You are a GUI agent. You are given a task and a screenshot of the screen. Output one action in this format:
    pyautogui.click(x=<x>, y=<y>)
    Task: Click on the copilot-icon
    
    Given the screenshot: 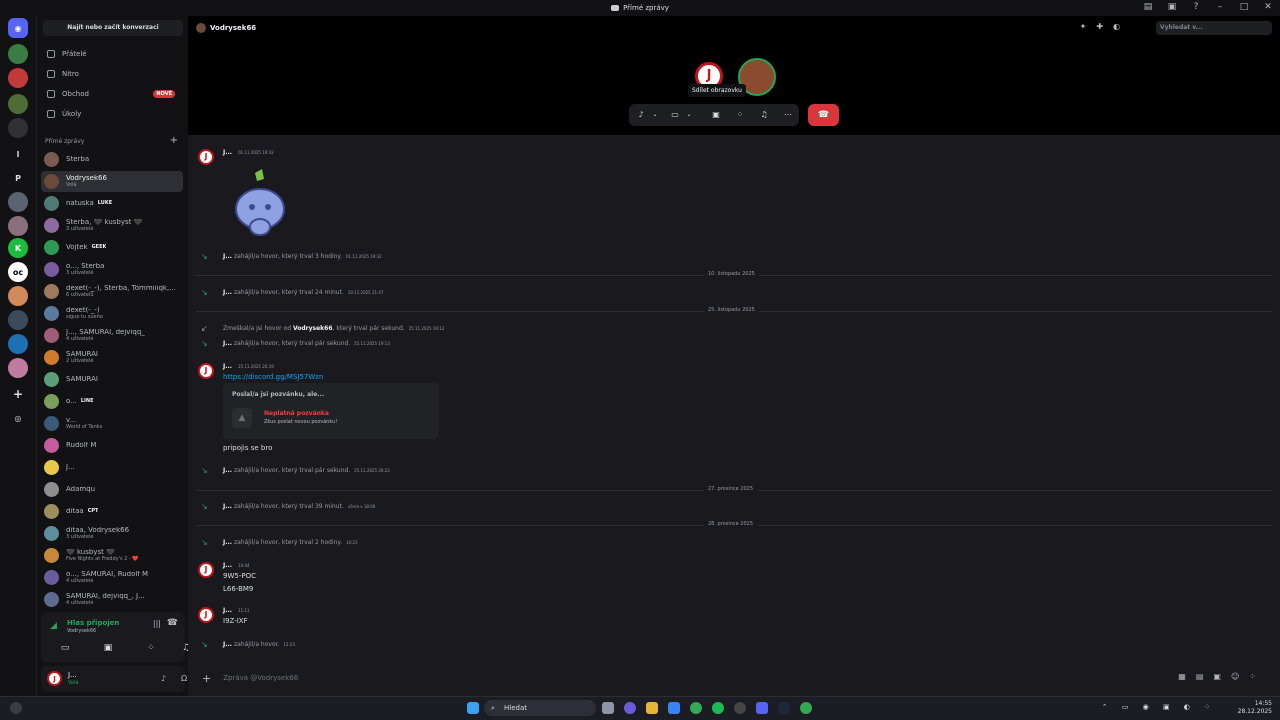 What is the action you would take?
    pyautogui.click(x=630, y=708)
    